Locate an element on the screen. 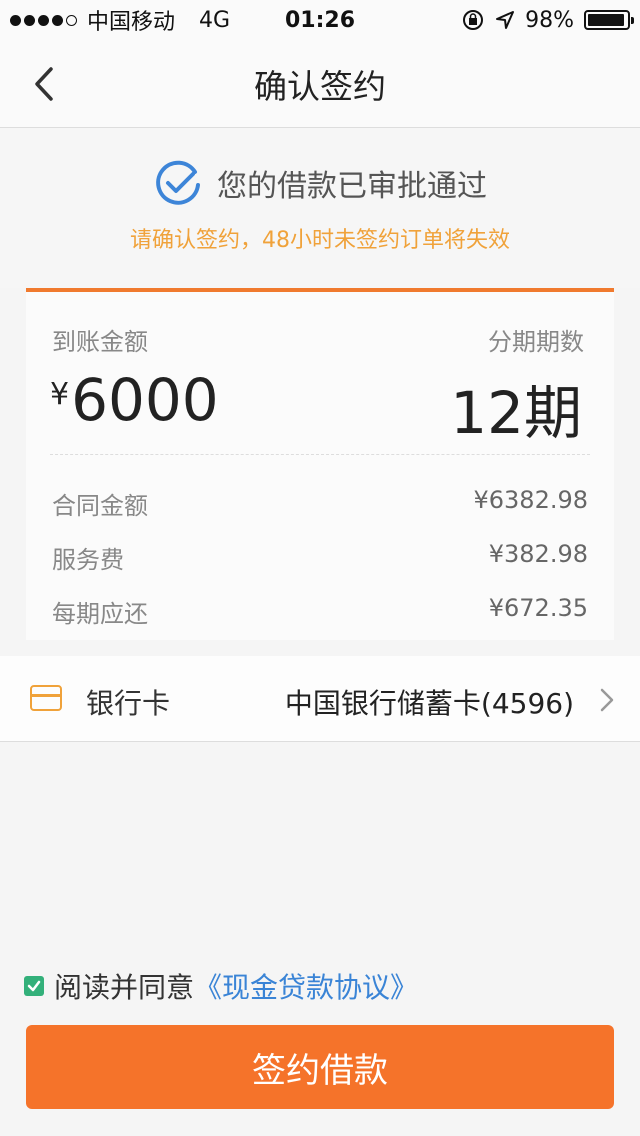 This screenshot has height=1136, width=640. agree-checkbox is located at coordinates (34, 986).